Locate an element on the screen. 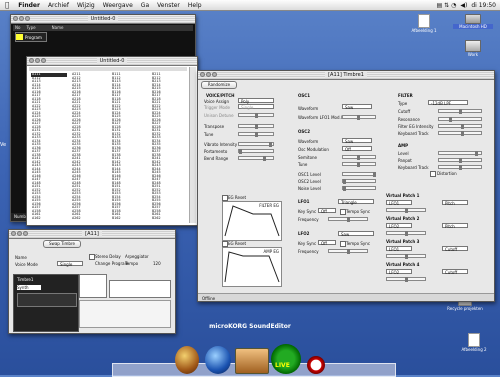 The height and width of the screenshot is (377, 500). patch4-source: LFO2 is located at coordinates (399, 272).